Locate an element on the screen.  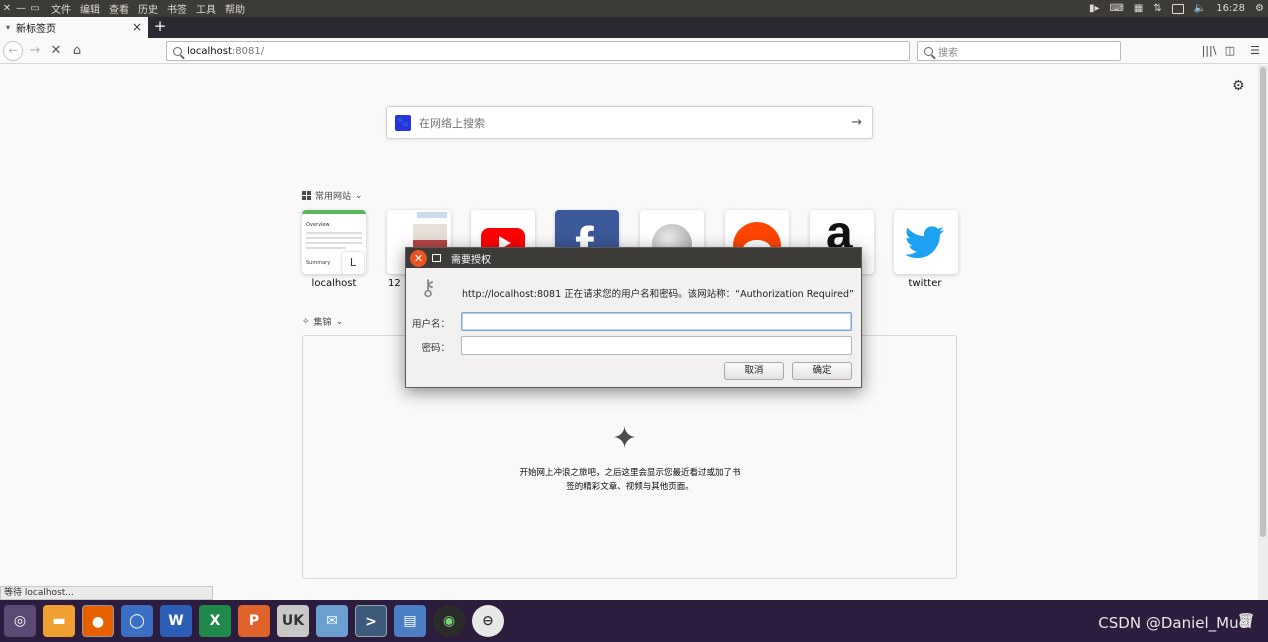
page-scrollbar is located at coordinates (1263, 332).